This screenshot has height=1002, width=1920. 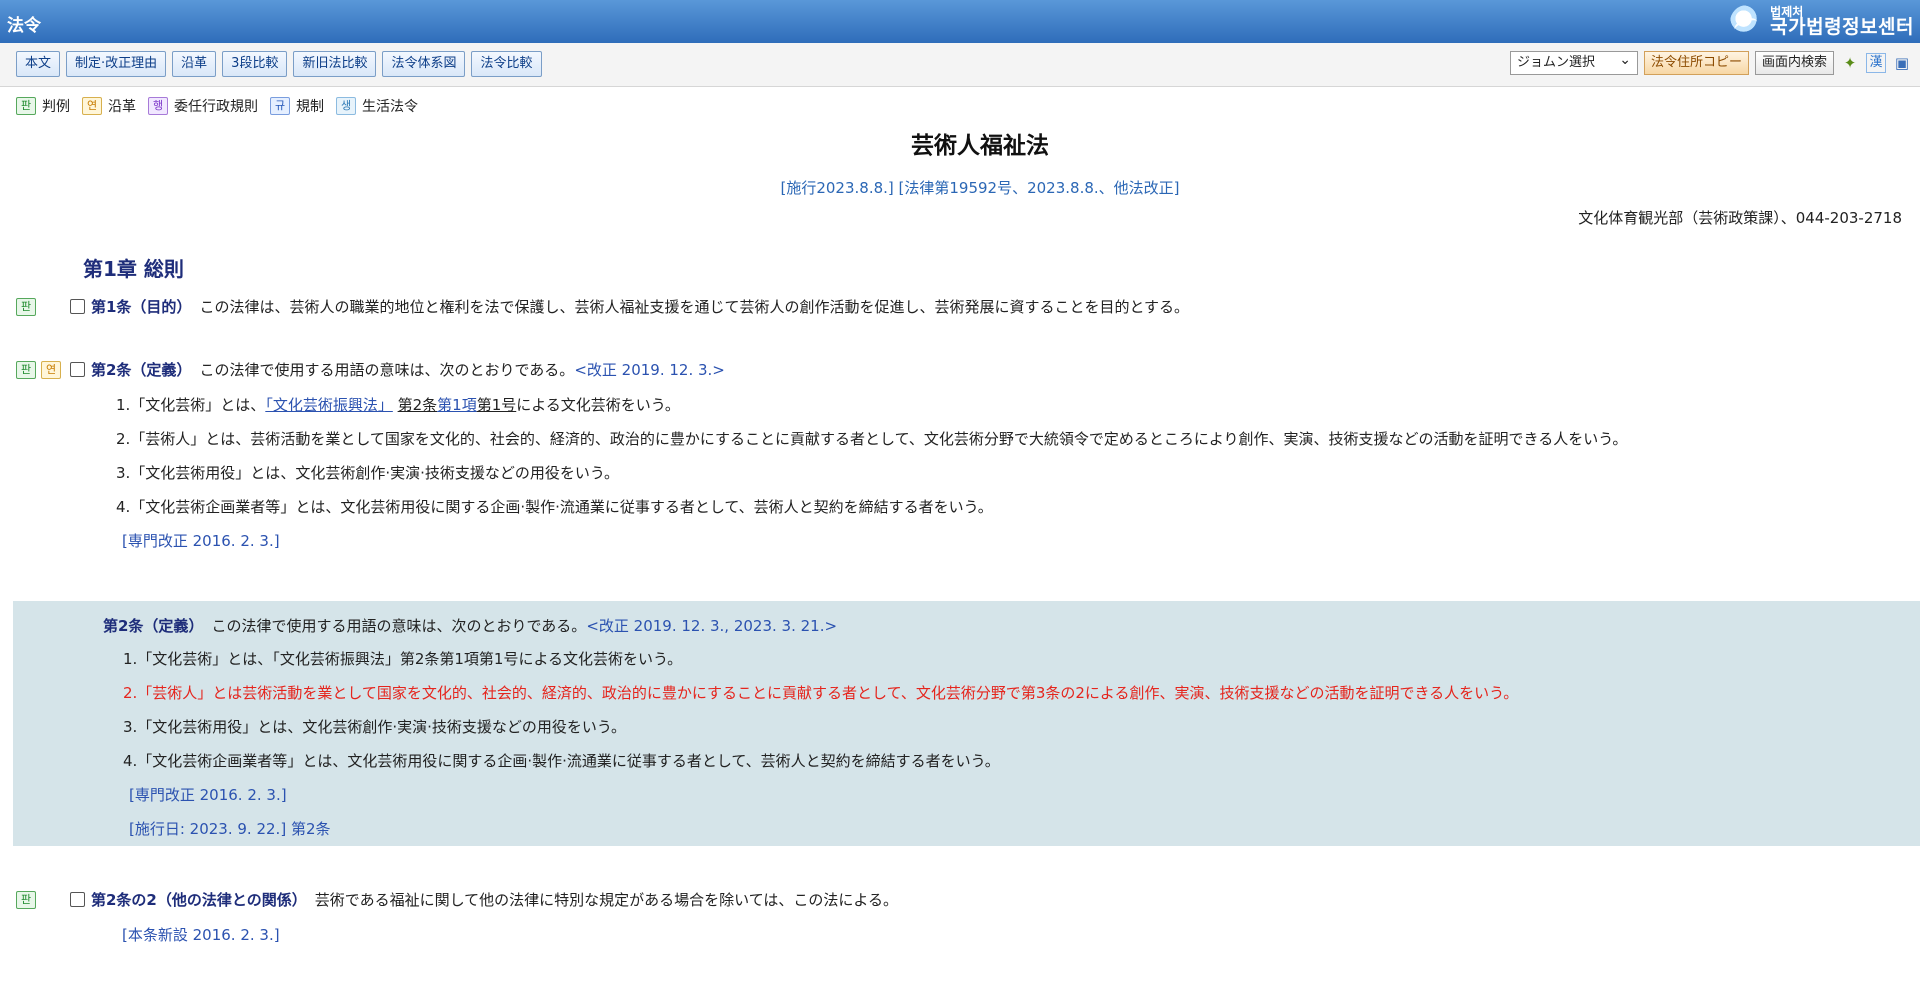 I want to click on legend-admin-rule: 행 委任行政規則, so click(x=203, y=106).